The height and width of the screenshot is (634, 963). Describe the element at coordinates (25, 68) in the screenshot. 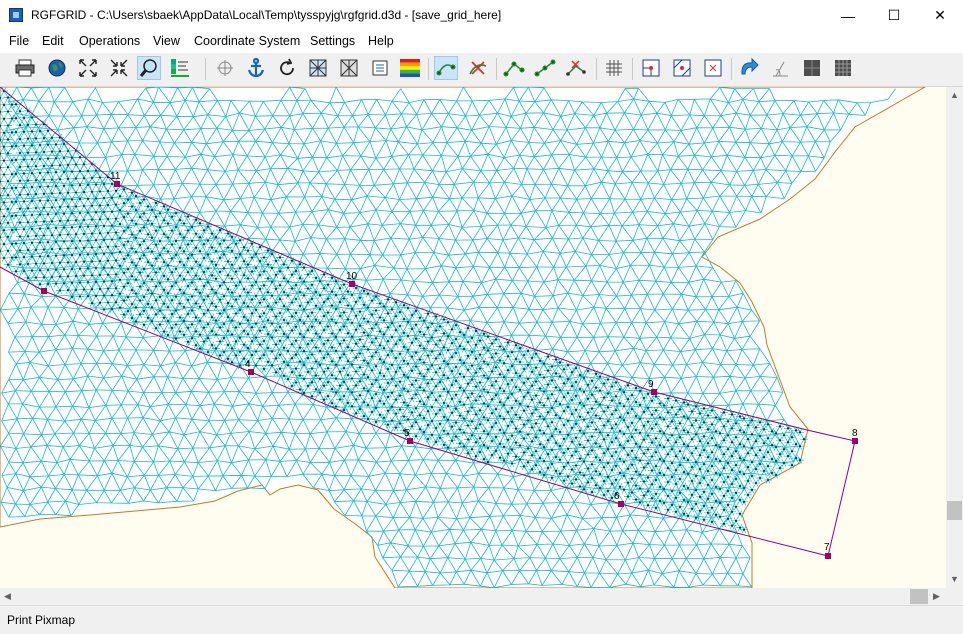

I see `print-icon` at that location.